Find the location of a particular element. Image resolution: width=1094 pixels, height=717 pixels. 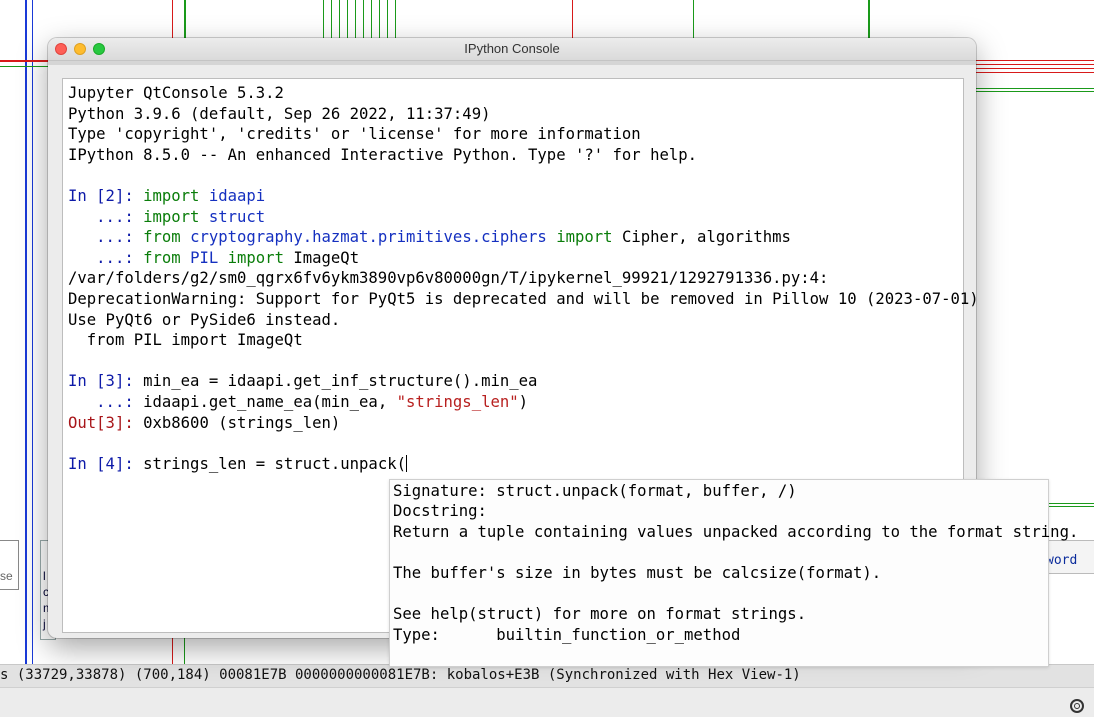

import-names: ImageQt is located at coordinates (326, 258).